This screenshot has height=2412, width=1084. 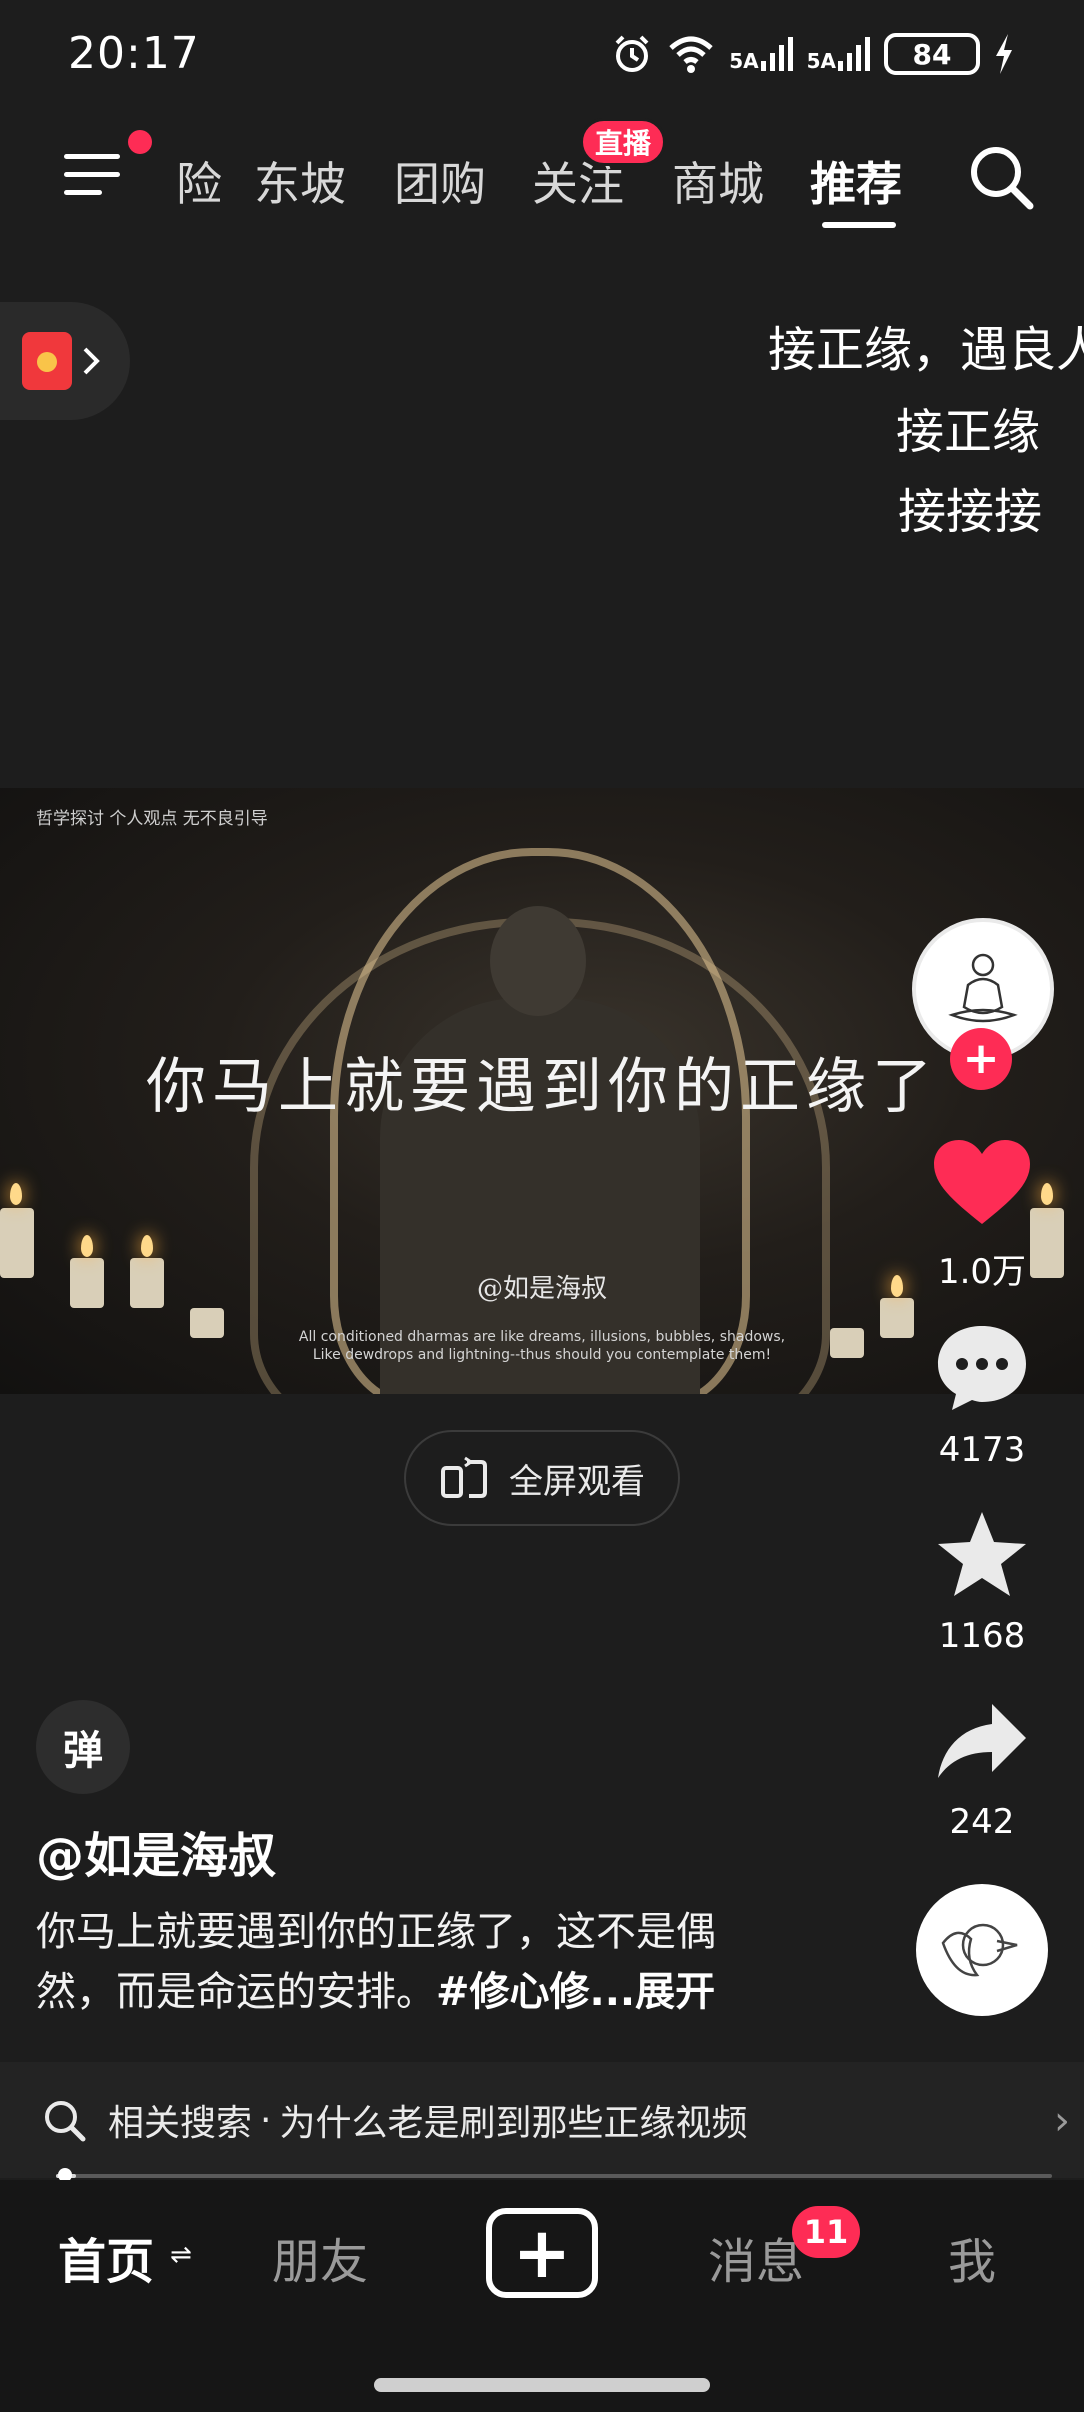 What do you see at coordinates (983, 988) in the screenshot?
I see `meditation-figure-icon` at bounding box center [983, 988].